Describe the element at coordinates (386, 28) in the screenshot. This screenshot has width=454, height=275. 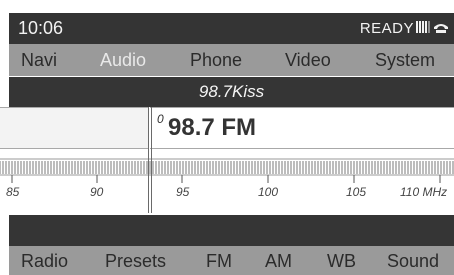
I see `ready-status: READY` at that location.